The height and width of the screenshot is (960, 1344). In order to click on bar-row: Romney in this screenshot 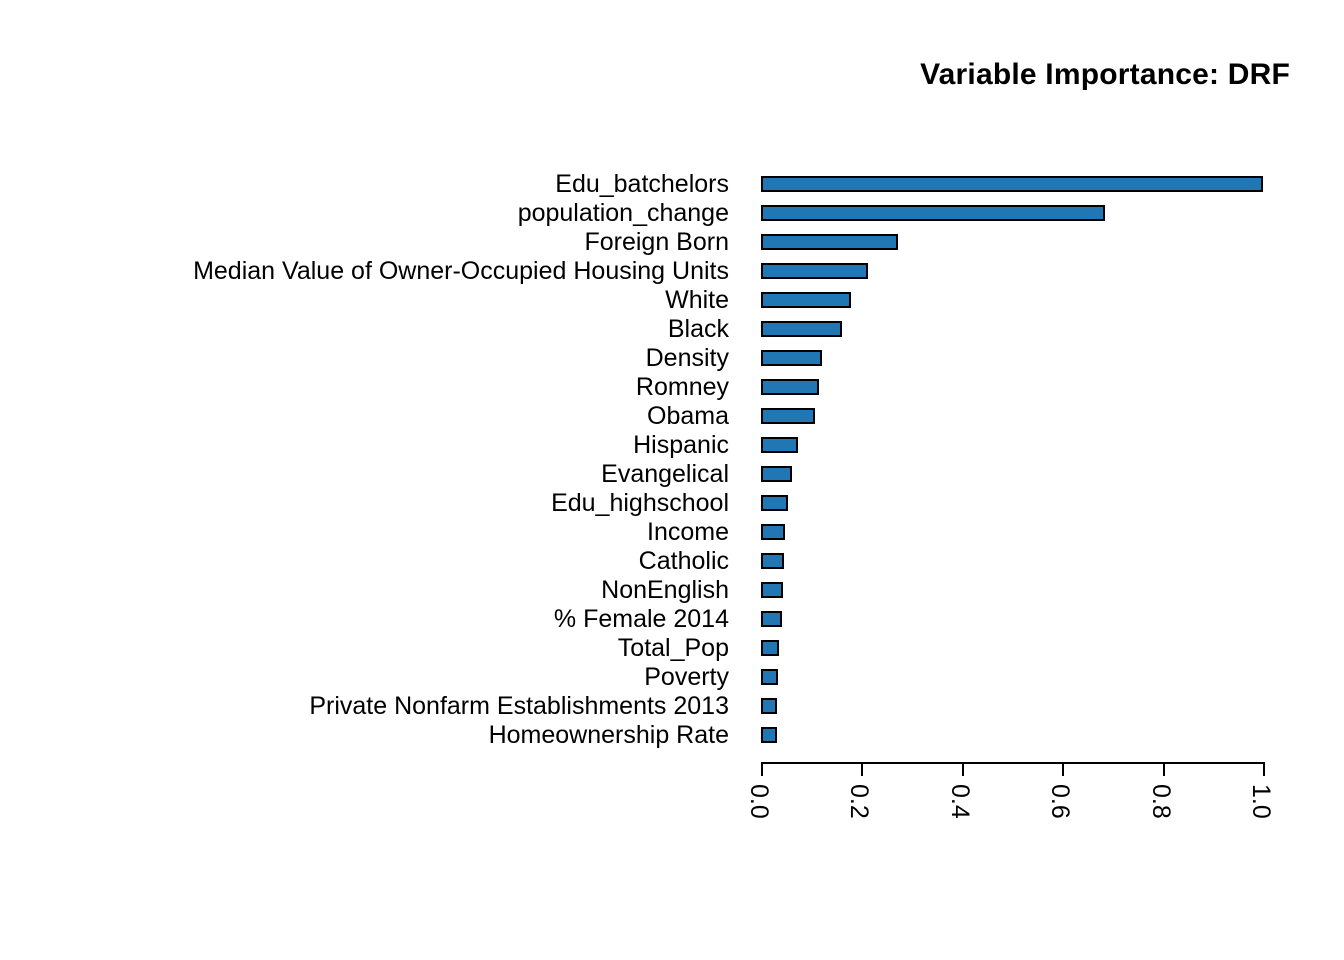, I will do `click(672, 387)`.